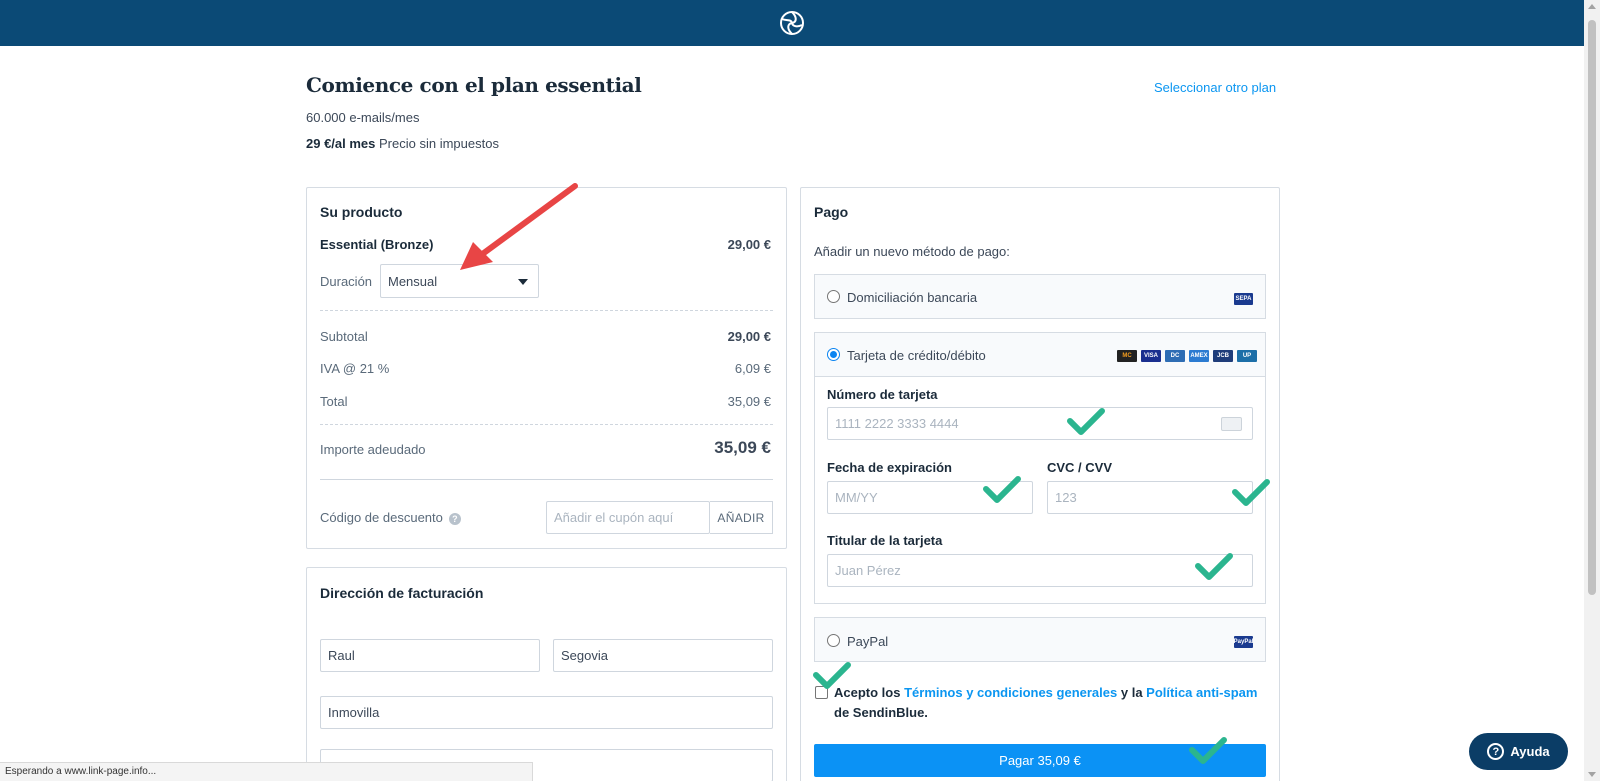 Image resolution: width=1600 pixels, height=781 pixels. What do you see at coordinates (381, 517) in the screenshot?
I see `discount-label-text: Código de descuento` at bounding box center [381, 517].